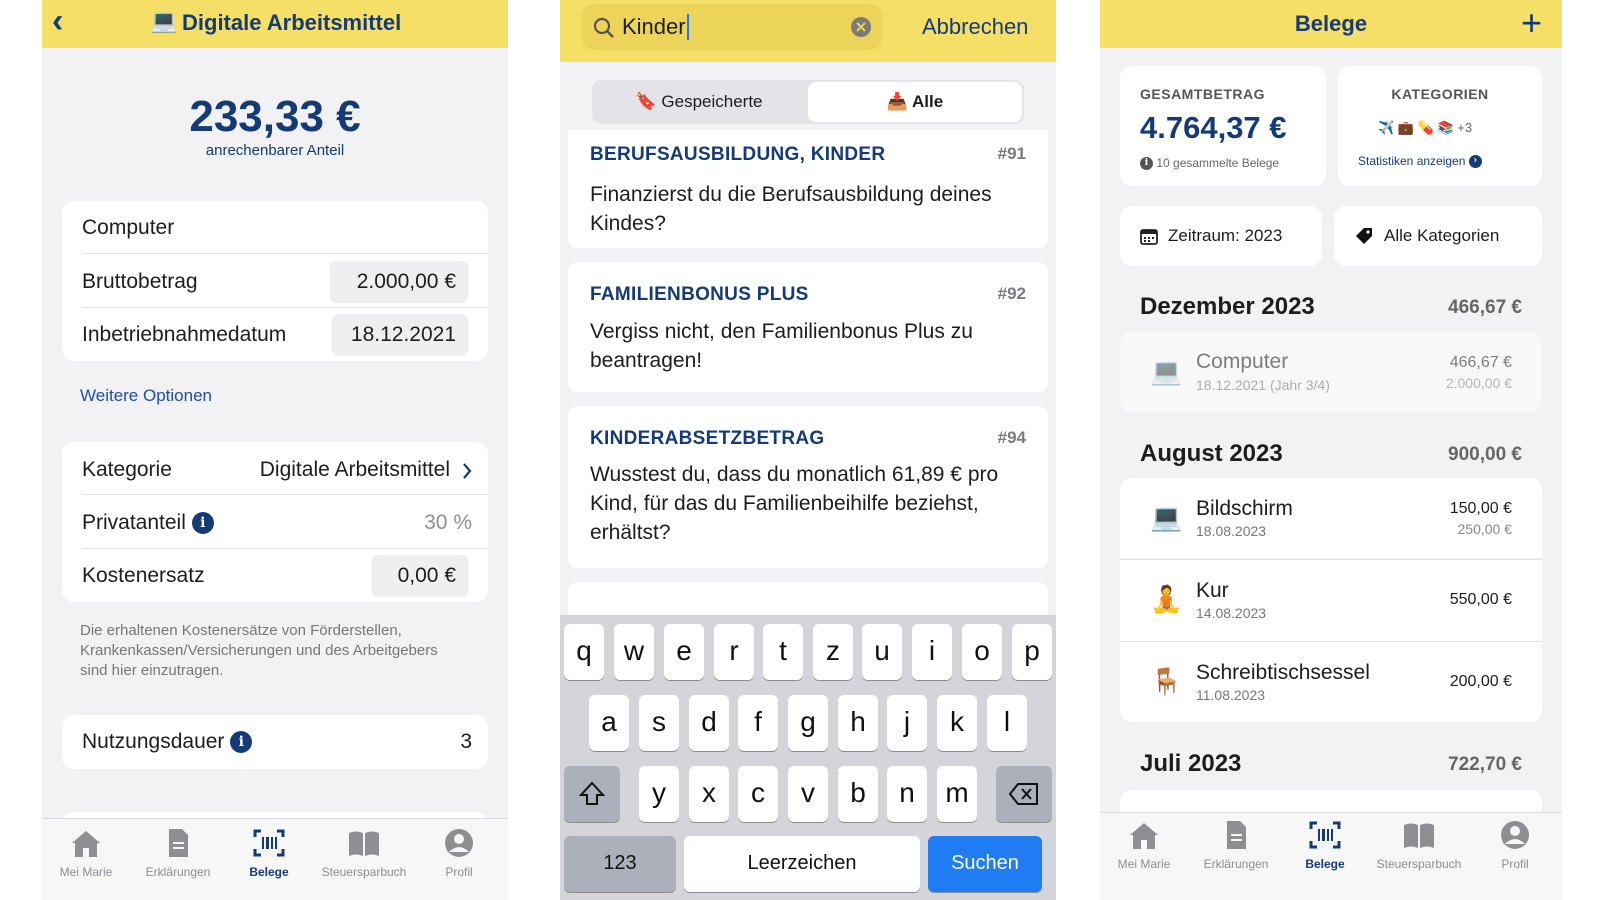  I want to click on key-k: k, so click(957, 723).